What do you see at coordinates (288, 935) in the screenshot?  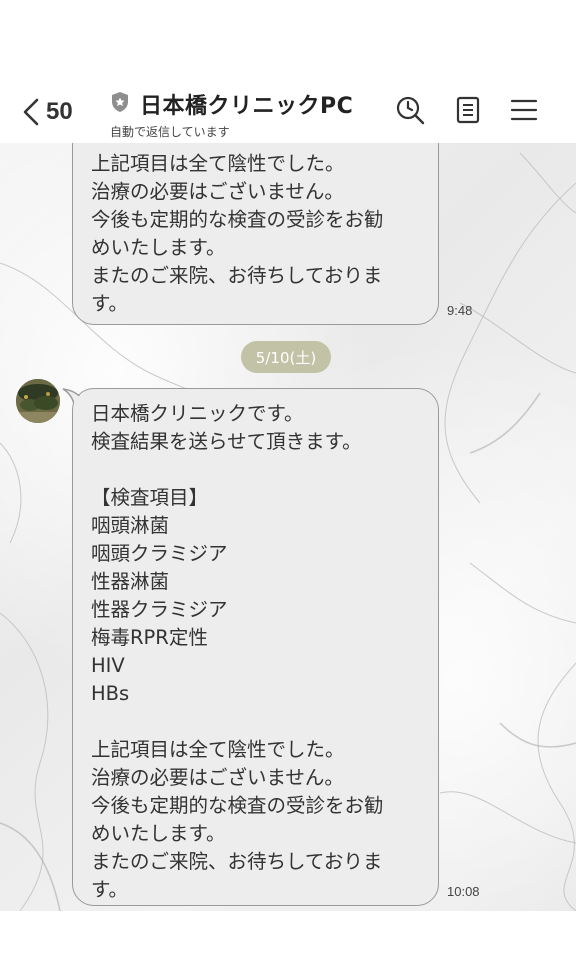 I see `footer-blank` at bounding box center [288, 935].